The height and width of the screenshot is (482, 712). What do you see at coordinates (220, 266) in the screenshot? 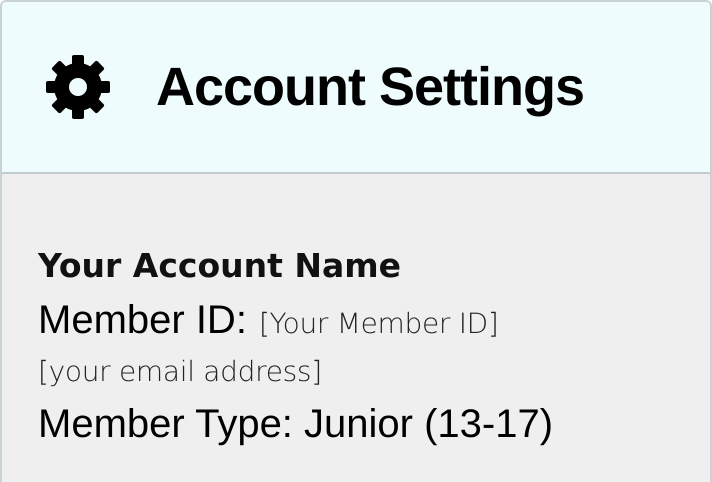
I see `account-name: Your Account Name` at bounding box center [220, 266].